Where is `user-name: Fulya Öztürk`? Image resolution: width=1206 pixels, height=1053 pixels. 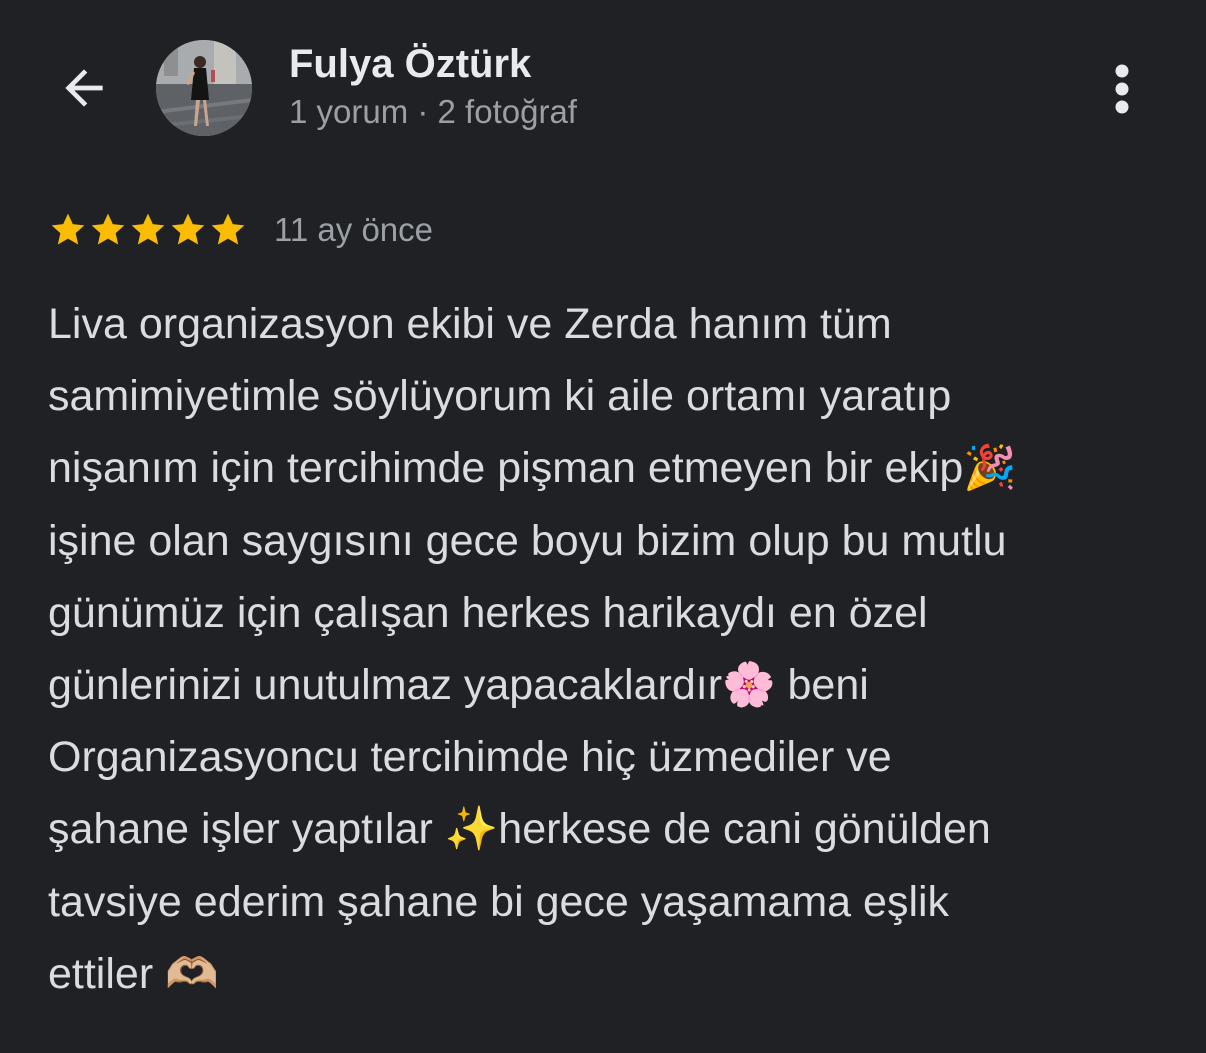 user-name: Fulya Öztürk is located at coordinates (410, 64).